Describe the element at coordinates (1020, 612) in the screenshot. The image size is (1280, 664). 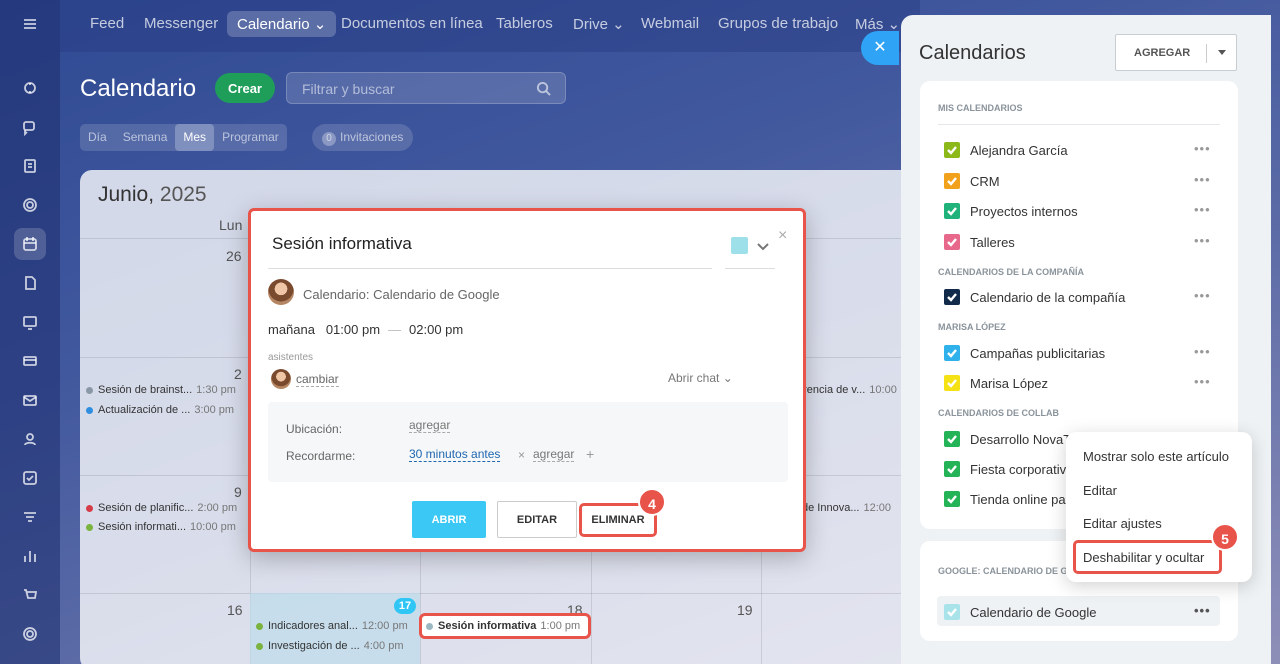
I see `calendar-item: Calendario de Google` at that location.